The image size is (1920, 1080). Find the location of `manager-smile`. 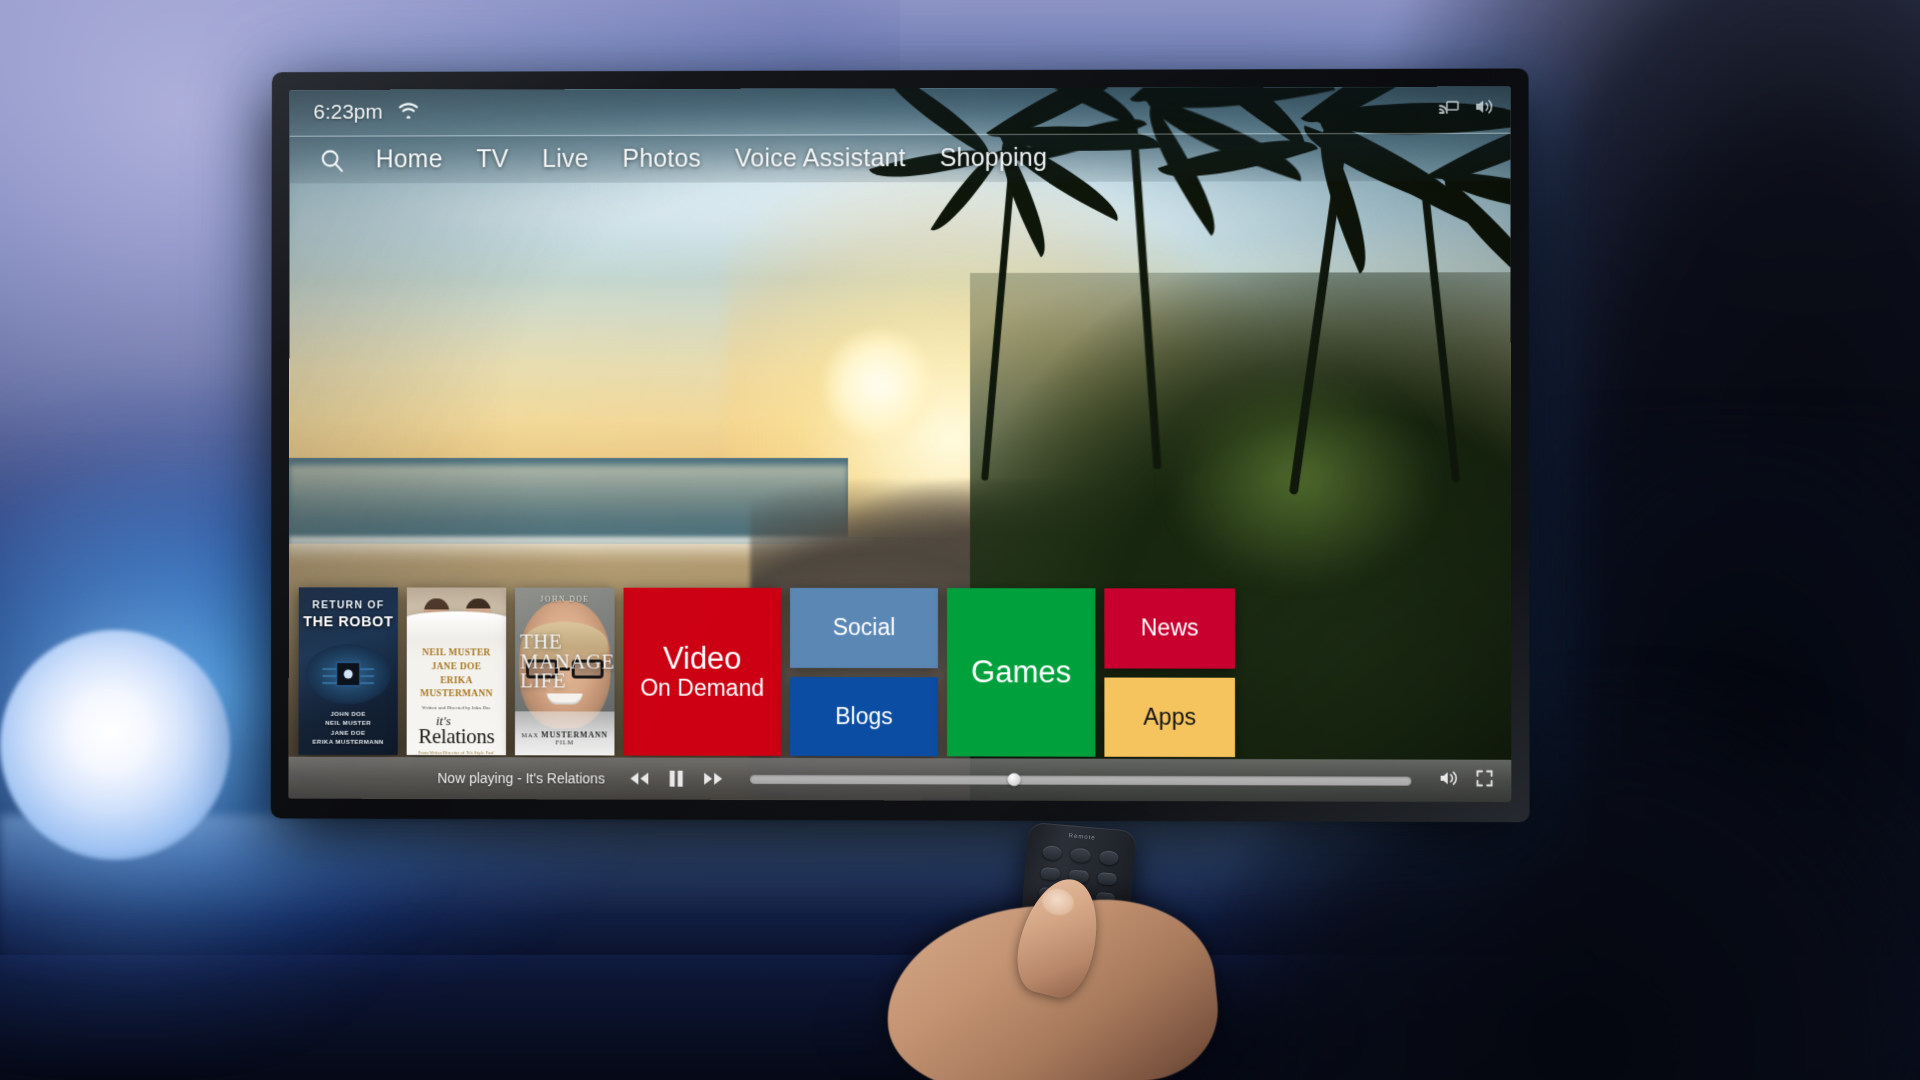

manager-smile is located at coordinates (564, 699).